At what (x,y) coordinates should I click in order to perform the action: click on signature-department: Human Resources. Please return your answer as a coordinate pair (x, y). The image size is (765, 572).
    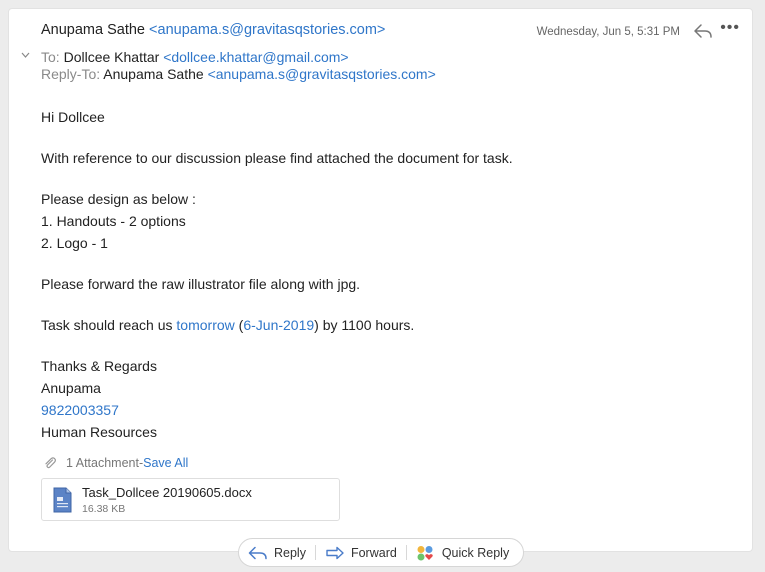
    Looking at the image, I should click on (99, 432).